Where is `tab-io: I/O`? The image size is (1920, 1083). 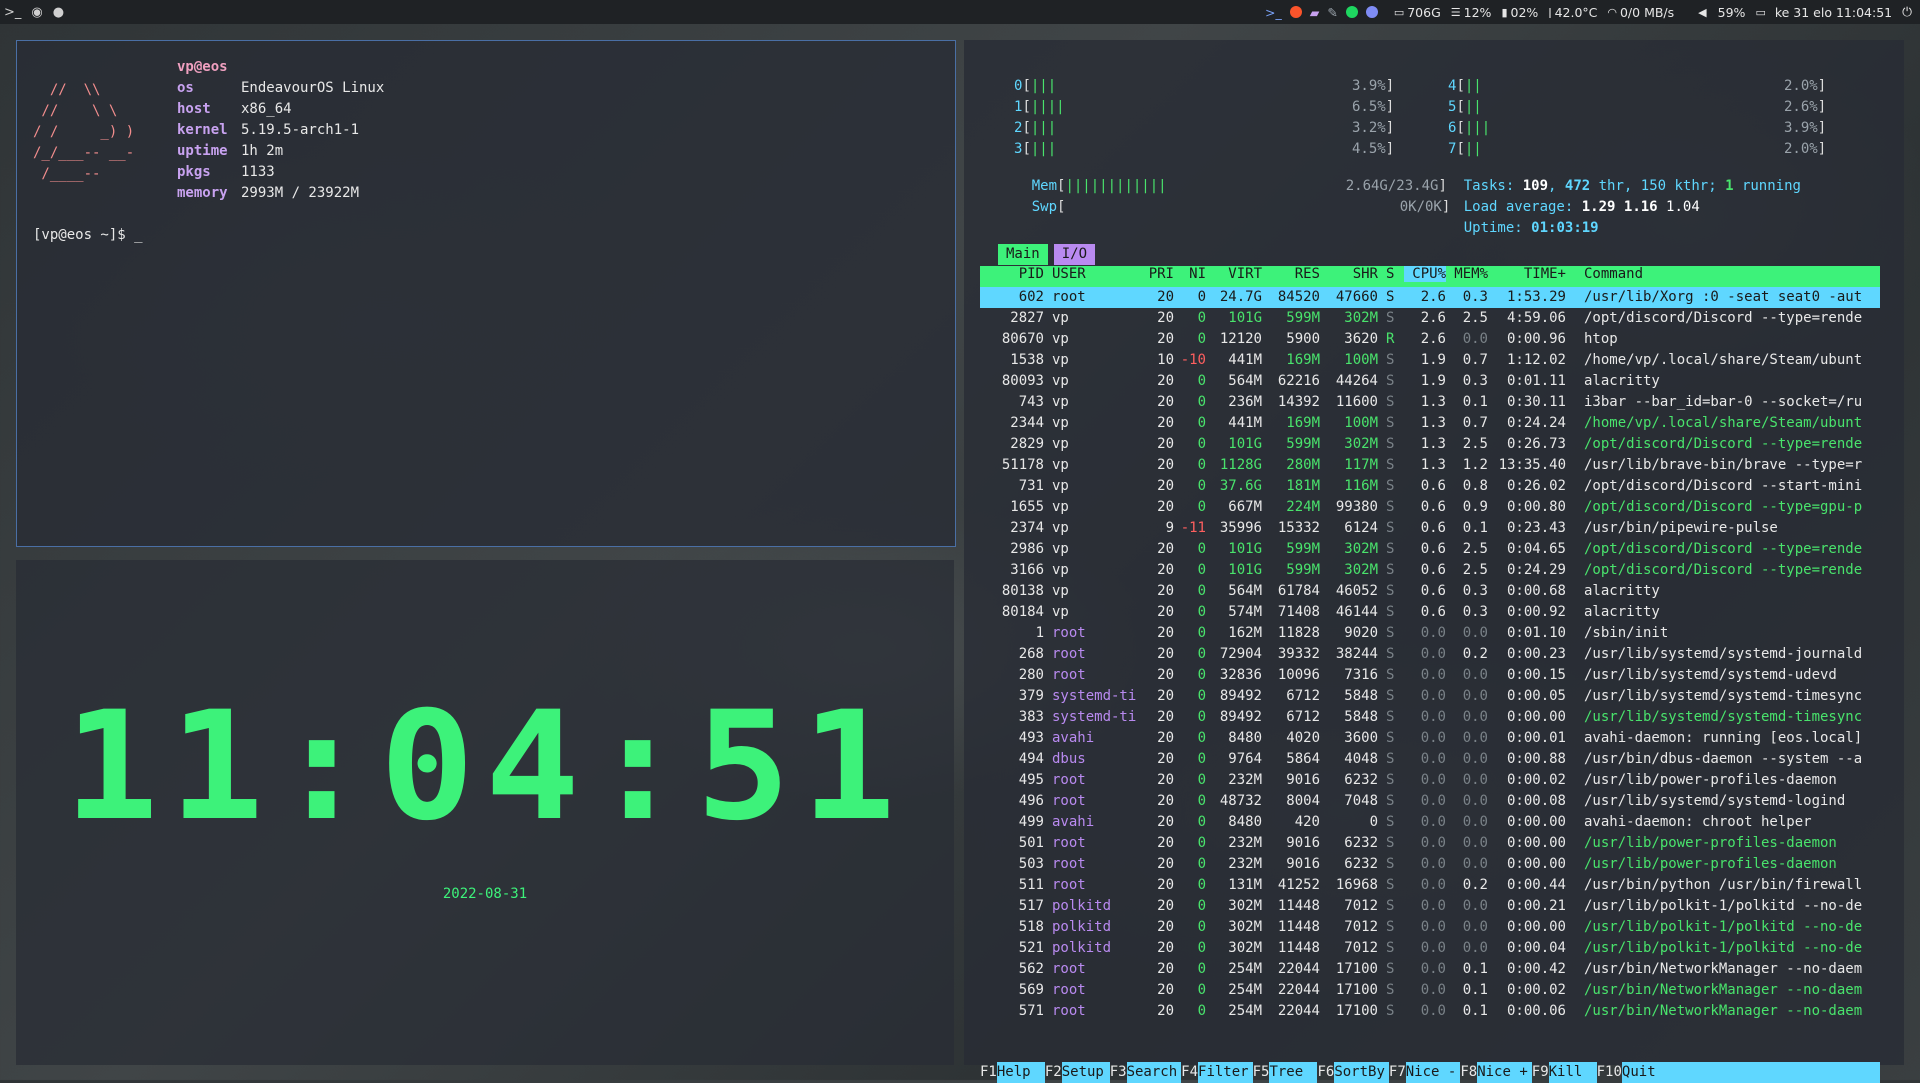 tab-io: I/O is located at coordinates (1074, 254).